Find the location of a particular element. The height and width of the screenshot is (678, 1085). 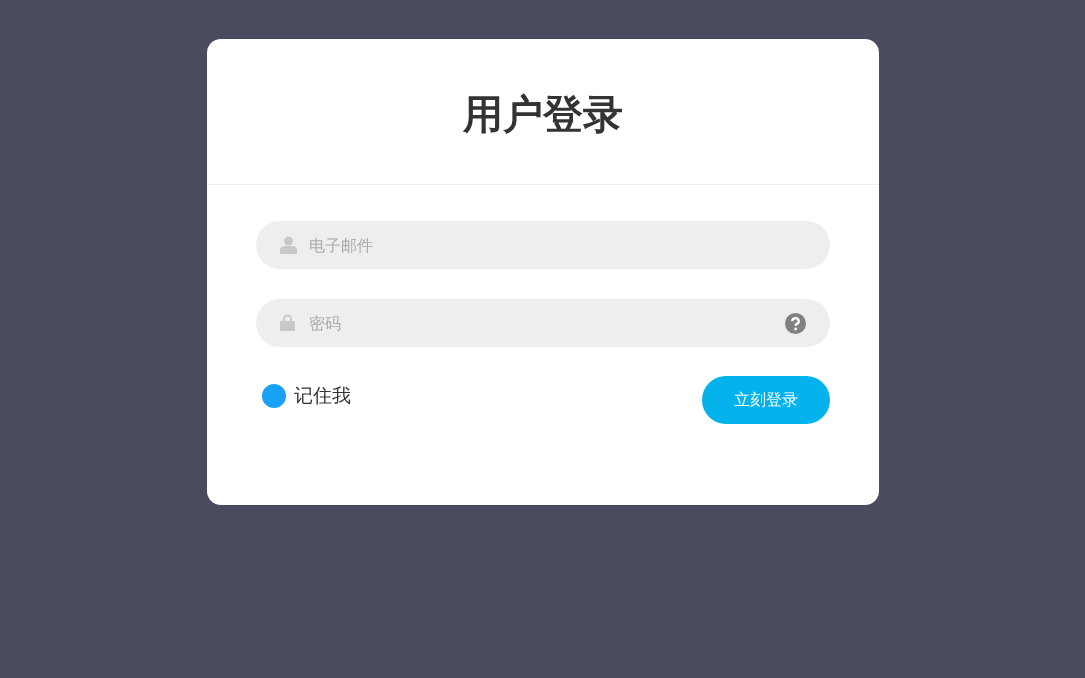

help-icon is located at coordinates (795, 323).